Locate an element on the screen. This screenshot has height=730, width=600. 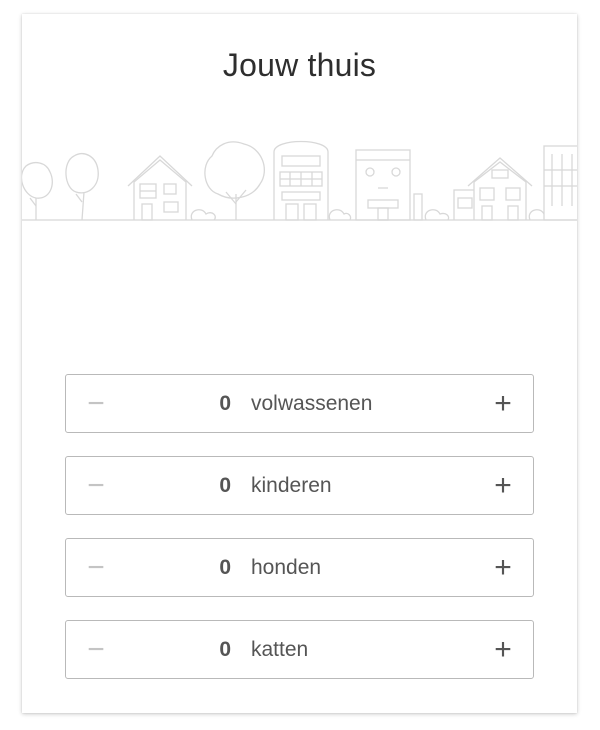
dogs-decrement-button: − is located at coordinates (96, 567).